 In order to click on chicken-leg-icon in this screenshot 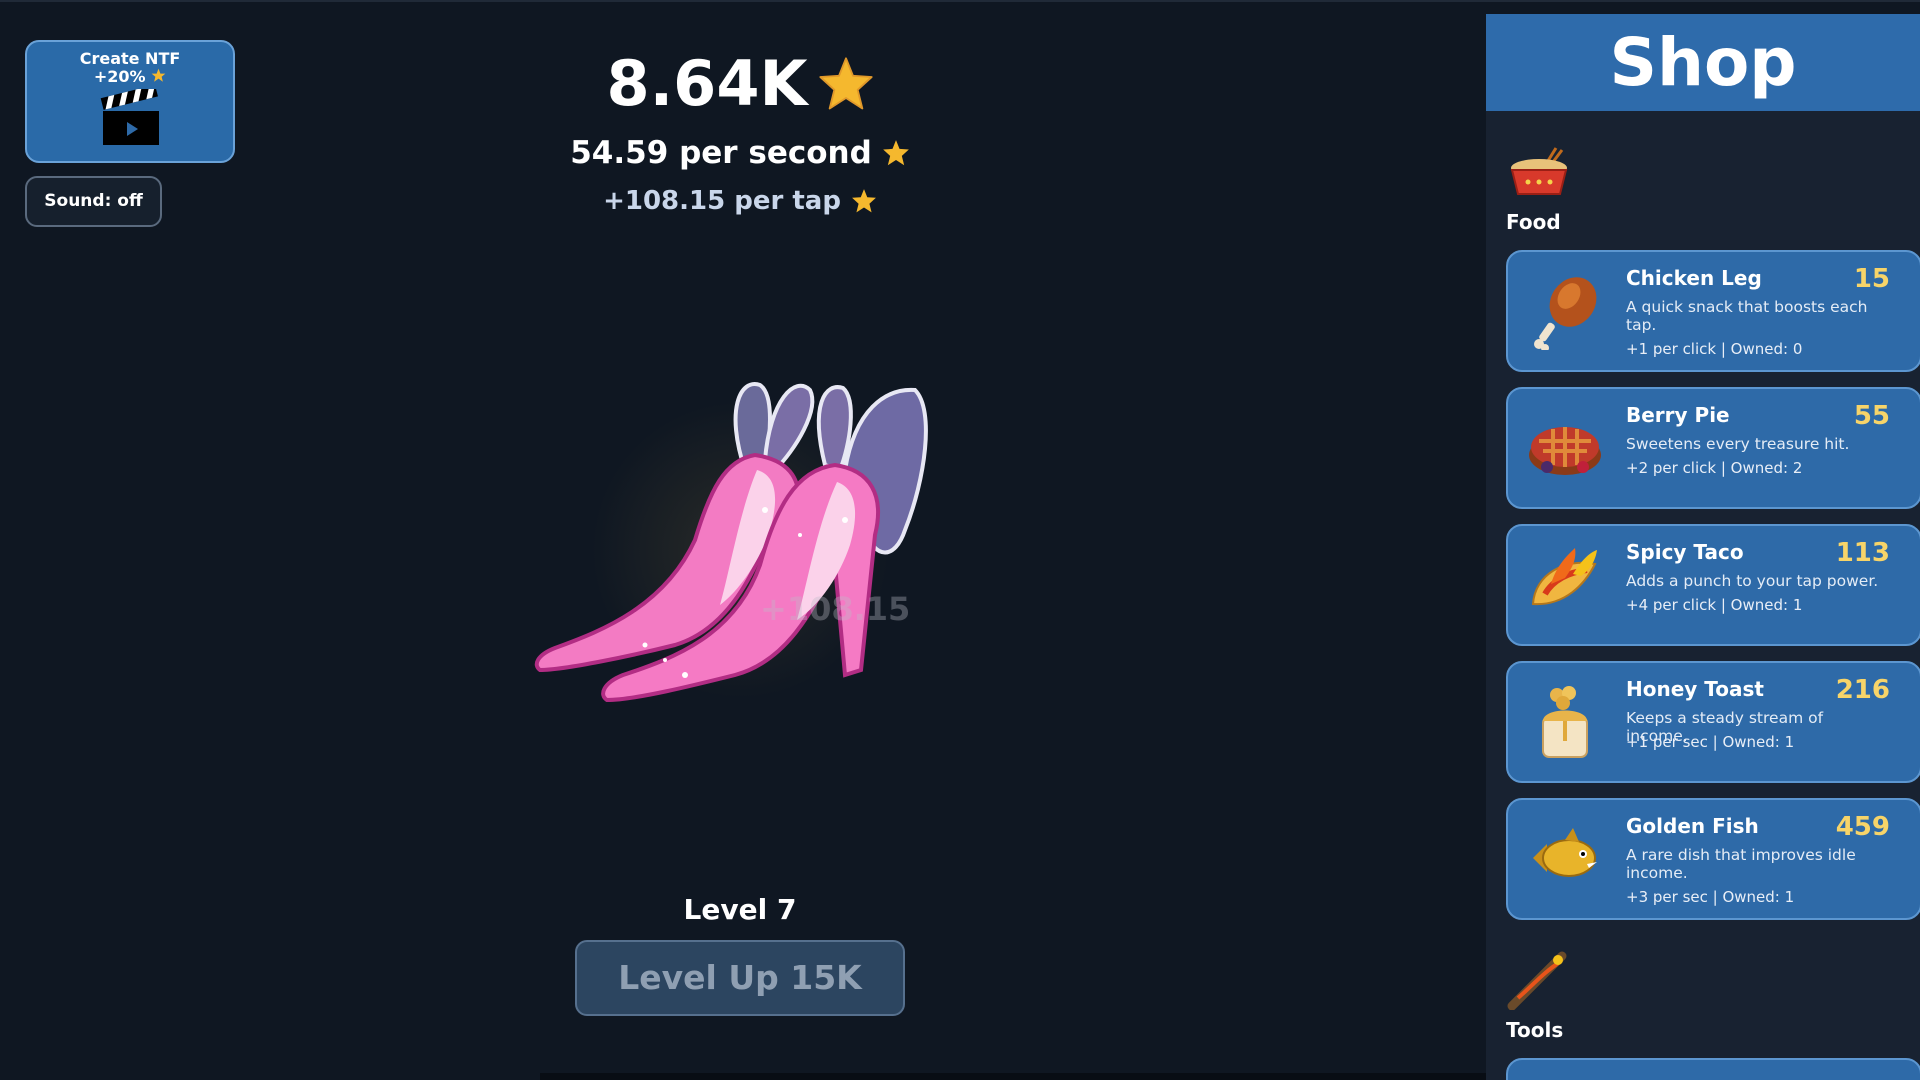, I will do `click(1565, 313)`.